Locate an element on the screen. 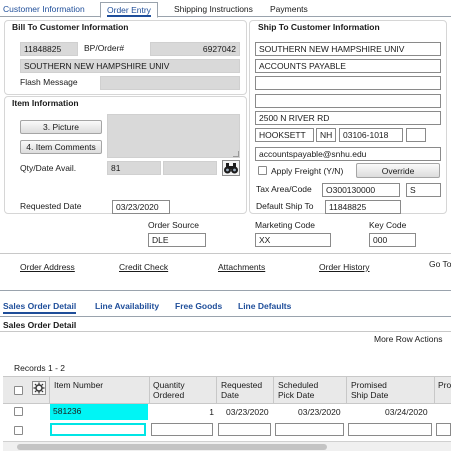 The image size is (451, 452). item-number-value: 581236 is located at coordinates (67, 411).